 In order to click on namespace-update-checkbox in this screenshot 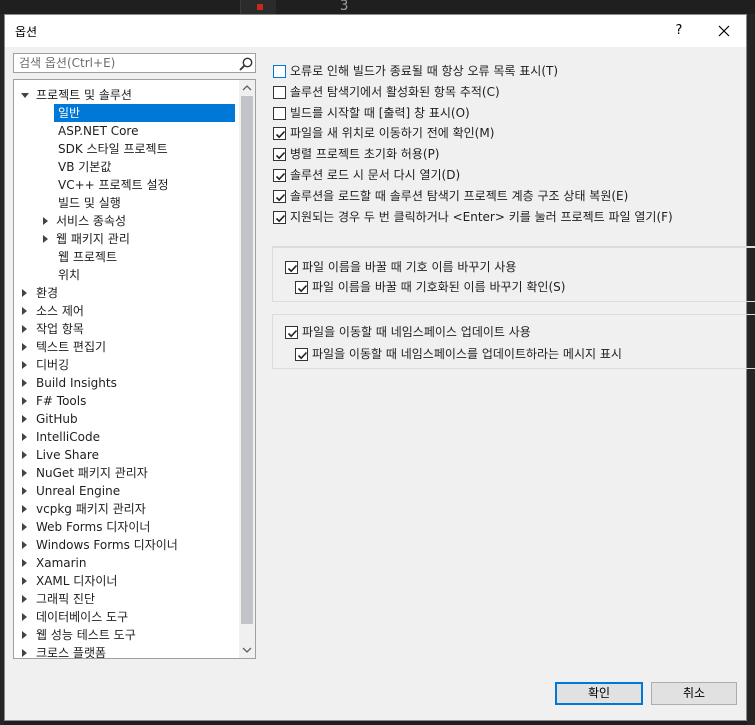, I will do `click(291, 332)`.